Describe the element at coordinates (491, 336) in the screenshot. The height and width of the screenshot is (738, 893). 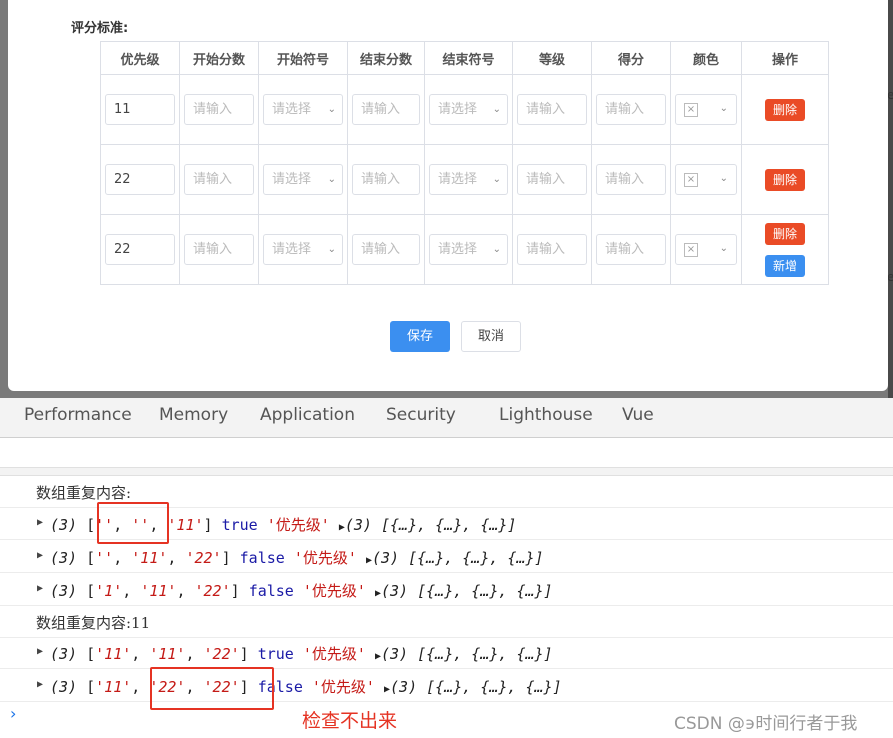
I see `cancel-button: 取消` at that location.